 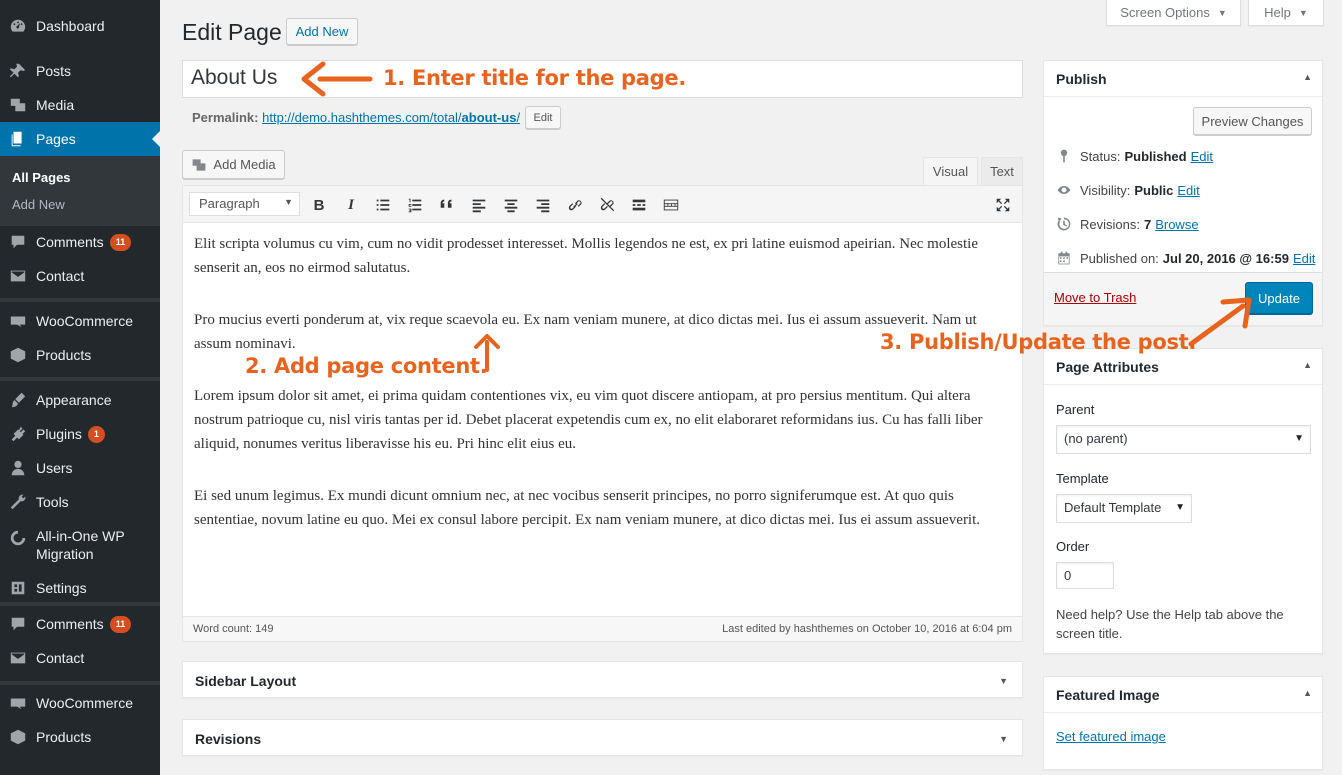 I want to click on brush-icon, so click(x=18, y=400).